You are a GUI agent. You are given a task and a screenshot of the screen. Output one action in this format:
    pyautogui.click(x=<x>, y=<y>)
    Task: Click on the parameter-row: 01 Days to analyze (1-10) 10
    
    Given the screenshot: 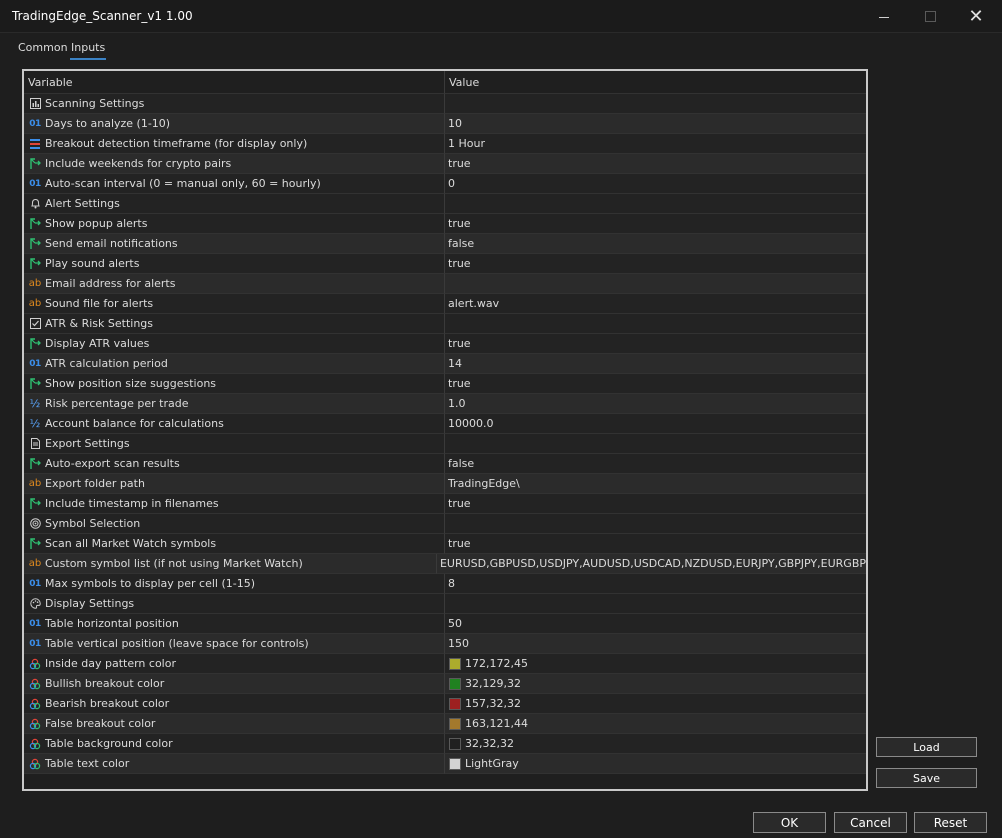 What is the action you would take?
    pyautogui.click(x=445, y=124)
    